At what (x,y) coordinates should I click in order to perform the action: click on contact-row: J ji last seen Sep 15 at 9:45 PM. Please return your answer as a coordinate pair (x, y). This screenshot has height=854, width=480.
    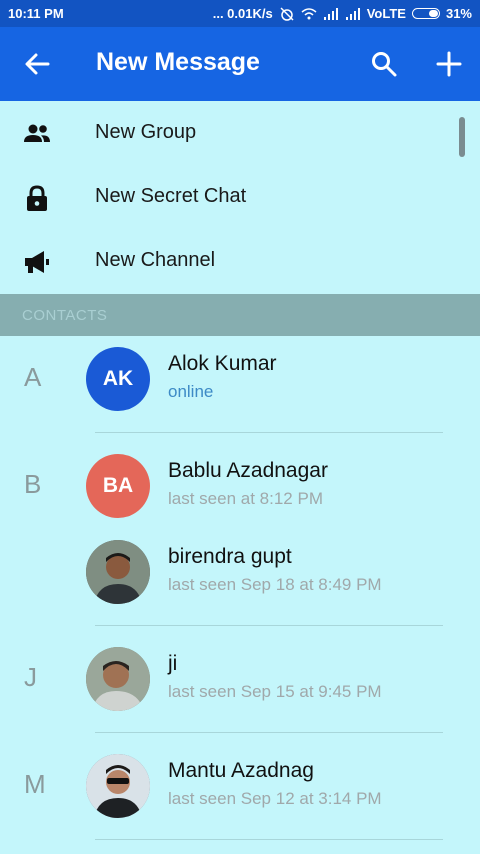
    Looking at the image, I should click on (240, 681).